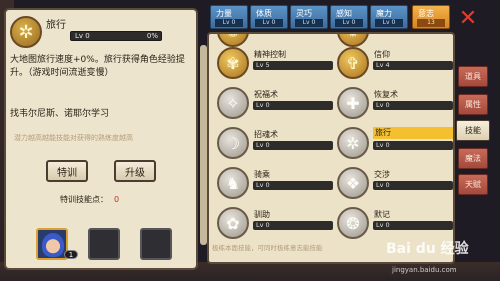  What do you see at coordinates (203, 145) in the screenshot?
I see `detail-scroll-strip` at bounding box center [203, 145].